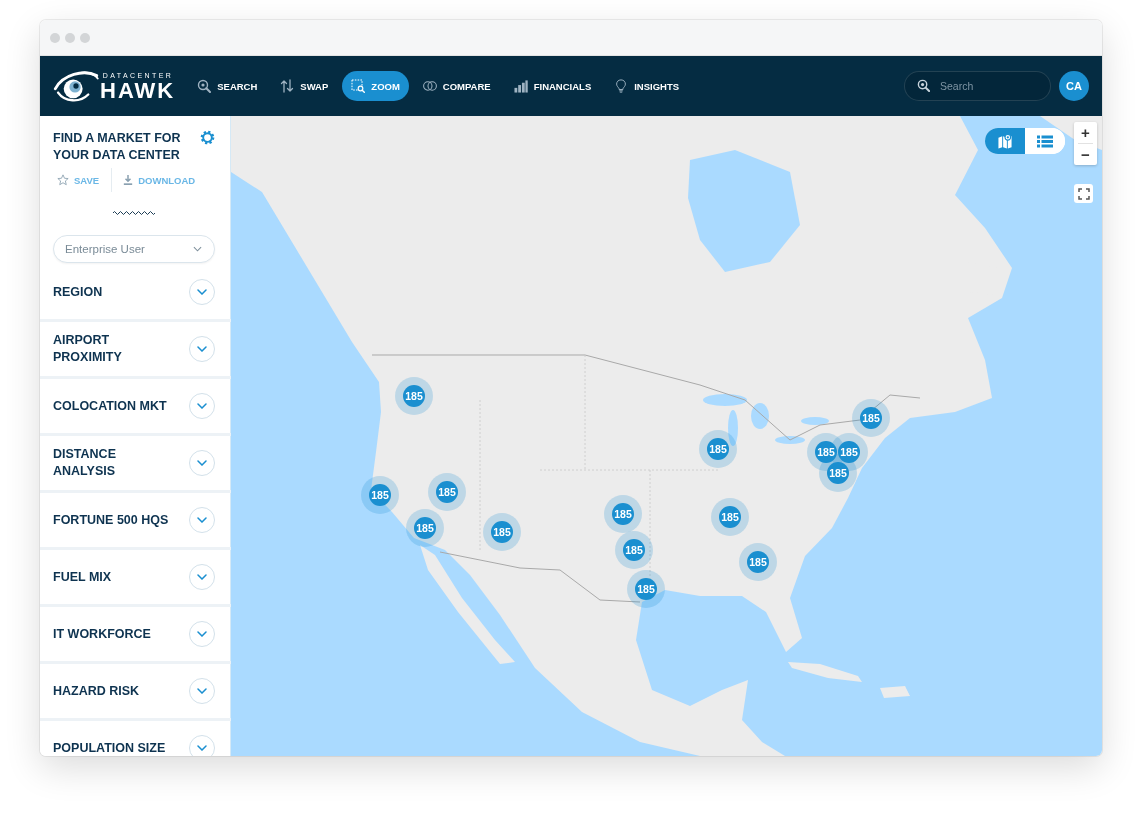  What do you see at coordinates (128, 180) in the screenshot?
I see `download-icon` at bounding box center [128, 180].